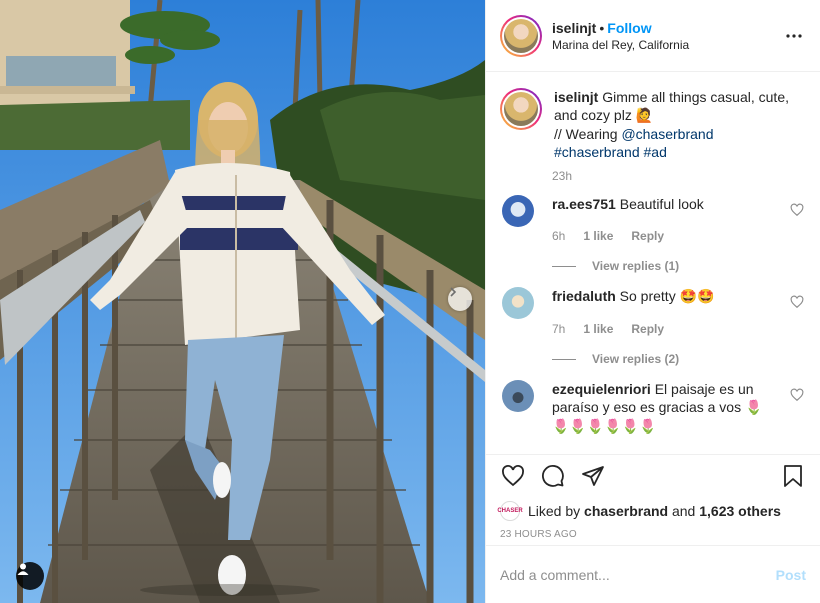 The image size is (820, 603). What do you see at coordinates (453, 292) in the screenshot?
I see `chevron-right-icon` at bounding box center [453, 292].